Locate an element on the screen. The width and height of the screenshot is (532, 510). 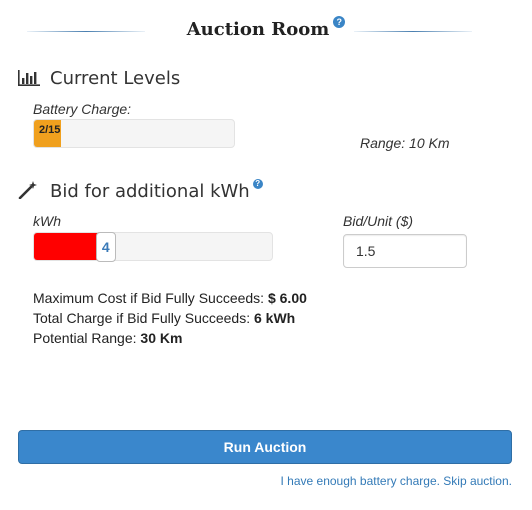
bid-title: Bid for additional kWh is located at coordinates (150, 191).